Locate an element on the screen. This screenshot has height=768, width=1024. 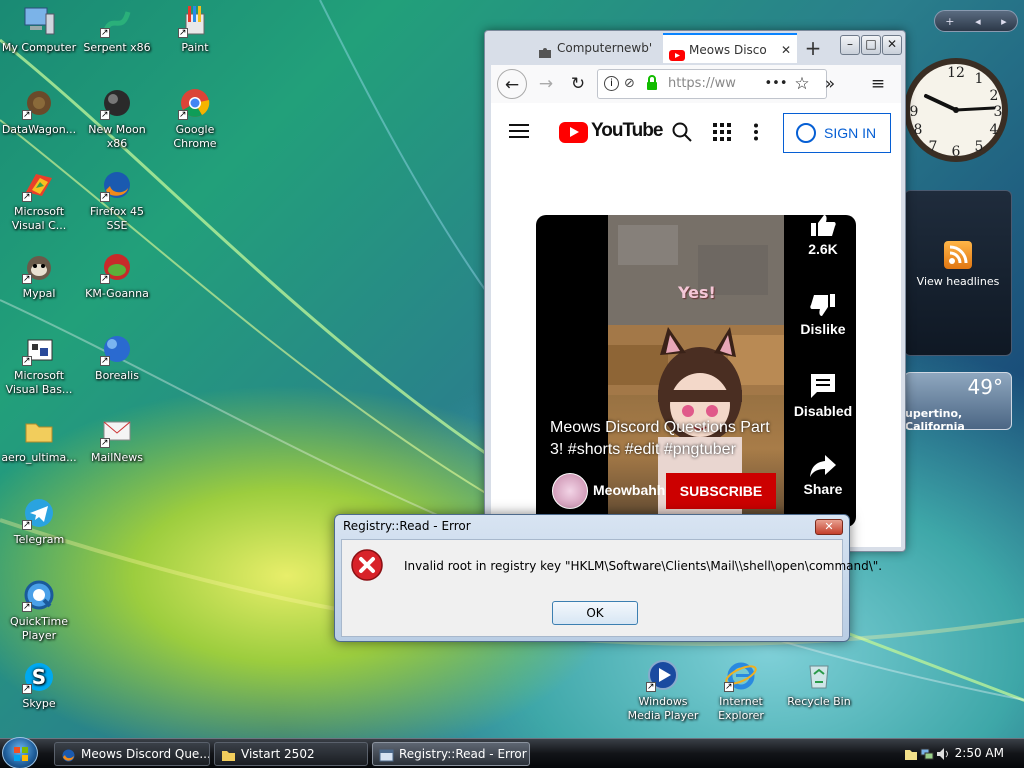
forward-arrow-icon: → is located at coordinates (546, 84).